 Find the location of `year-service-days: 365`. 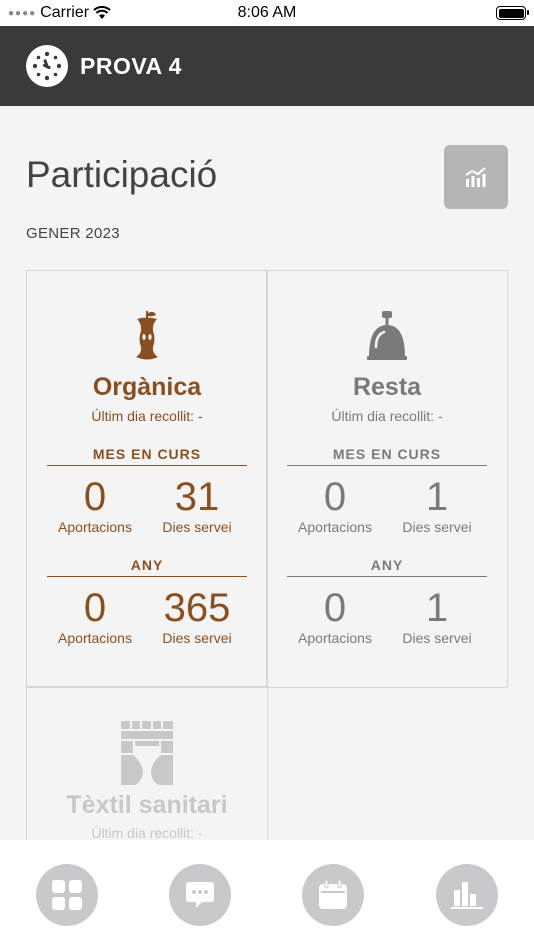

year-service-days: 365 is located at coordinates (197, 608).